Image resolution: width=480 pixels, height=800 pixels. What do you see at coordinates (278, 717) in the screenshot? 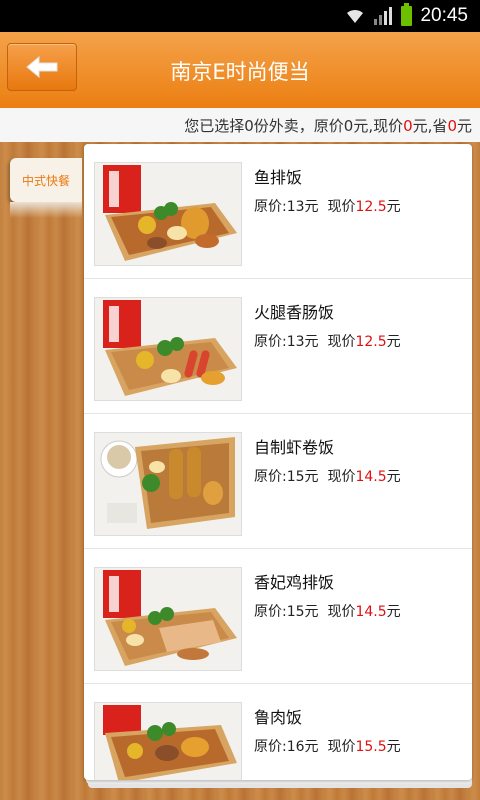
I see `item-name: 鲁肉饭` at bounding box center [278, 717].